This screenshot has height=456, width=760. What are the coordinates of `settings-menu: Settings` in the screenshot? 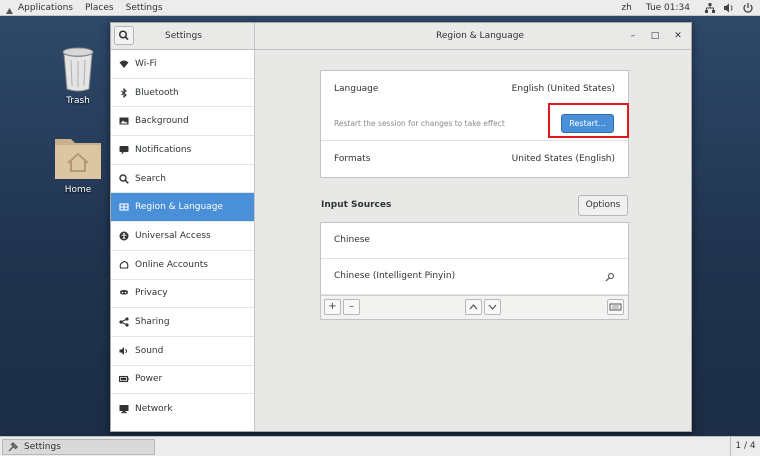 It's located at (144, 8).